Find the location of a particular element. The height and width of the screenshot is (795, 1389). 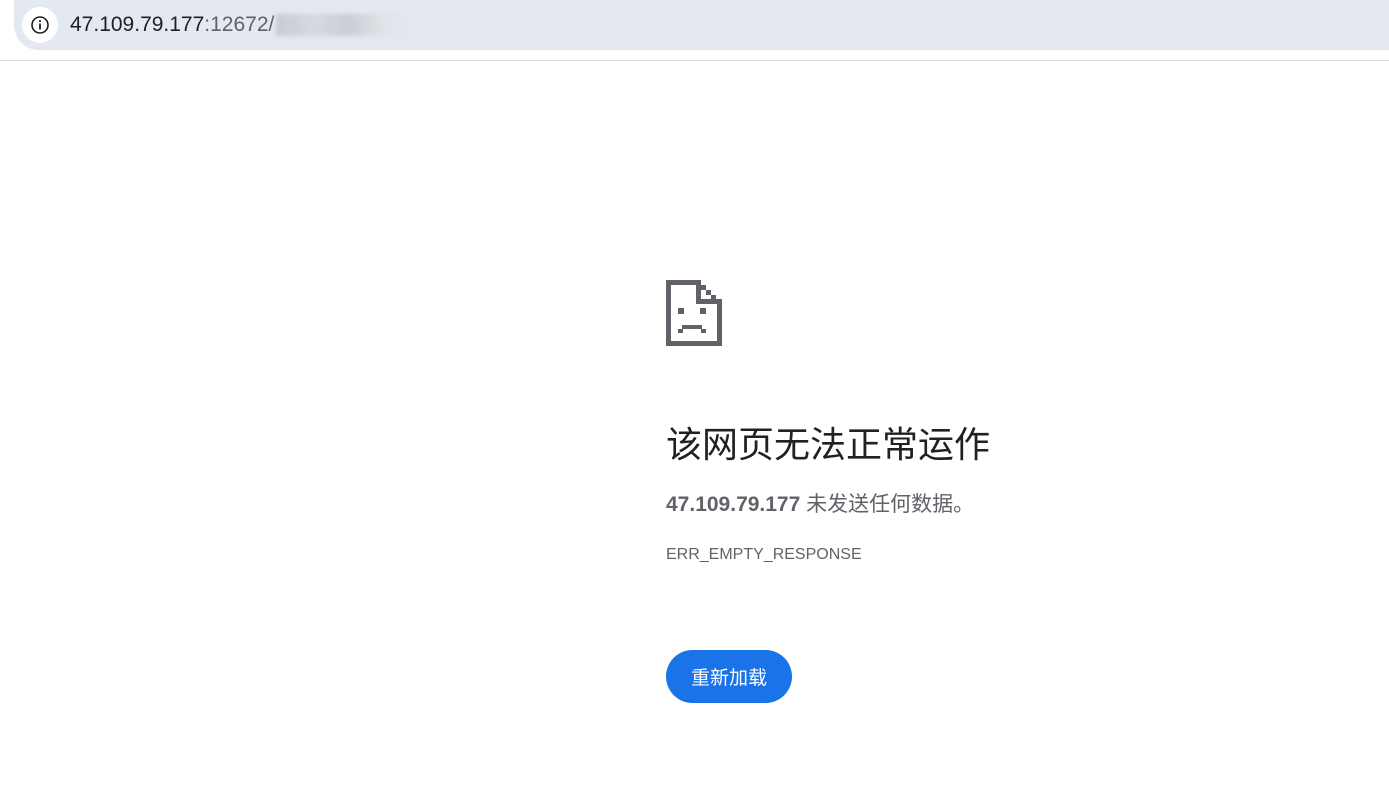

info-icon is located at coordinates (40, 25).